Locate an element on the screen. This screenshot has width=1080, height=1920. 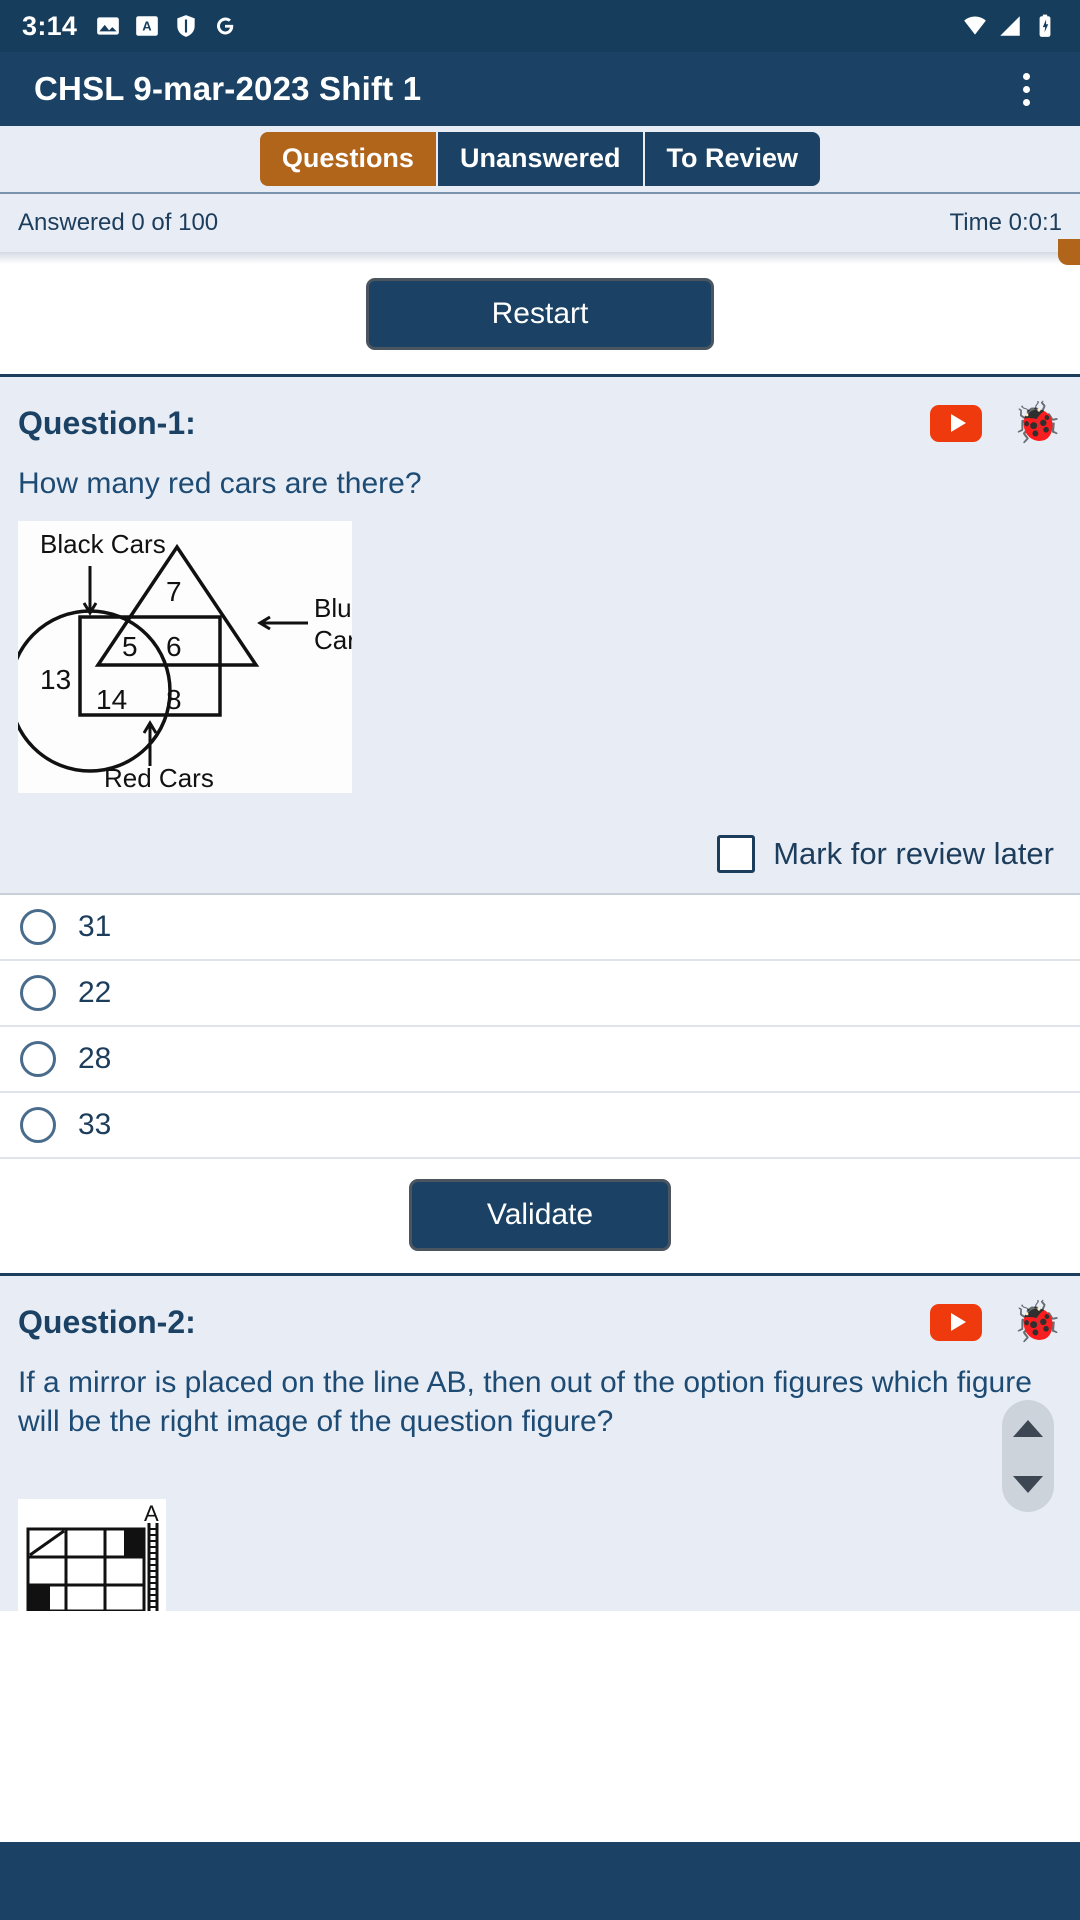
google-icon is located at coordinates (225, 26).